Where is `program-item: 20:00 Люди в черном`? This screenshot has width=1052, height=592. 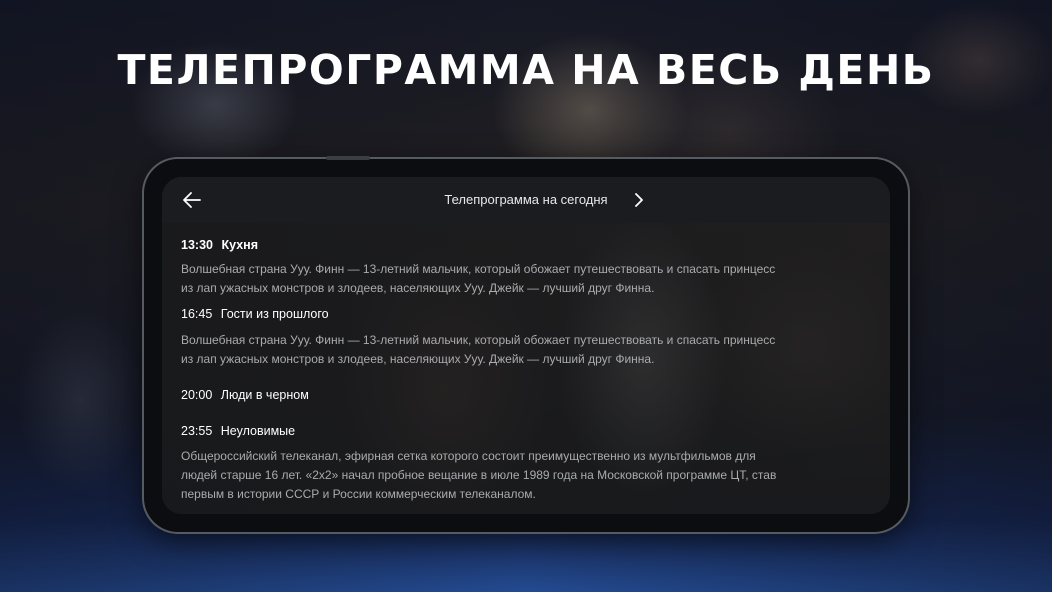 program-item: 20:00 Люди в черном is located at coordinates (520, 395).